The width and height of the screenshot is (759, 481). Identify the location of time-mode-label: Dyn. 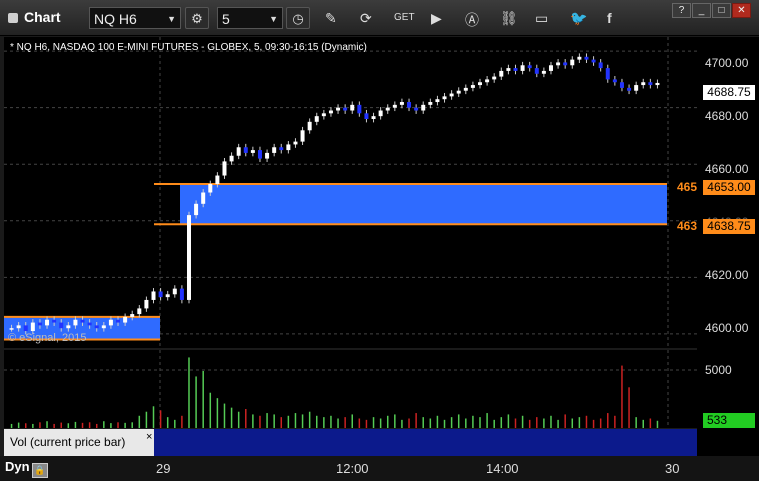
(17, 466).